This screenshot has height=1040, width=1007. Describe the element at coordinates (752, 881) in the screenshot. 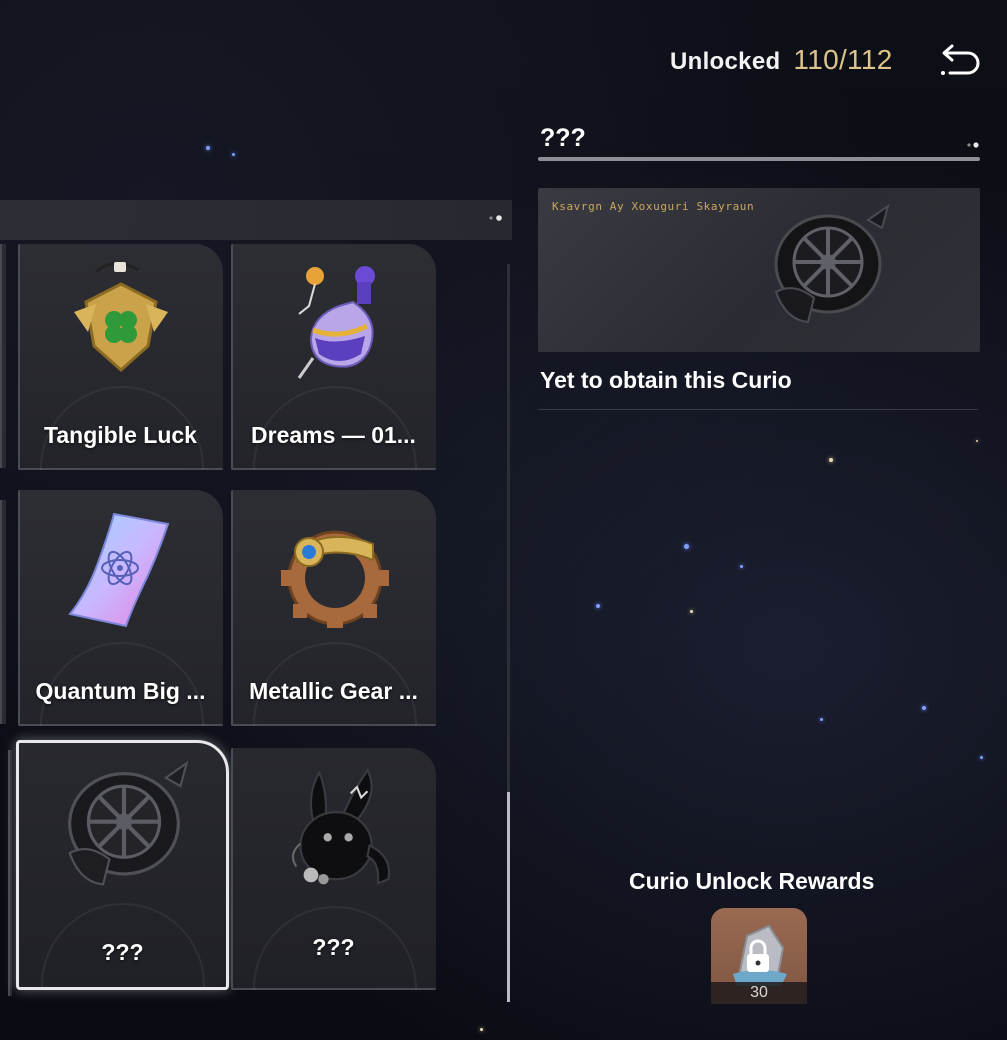

I see `rewards-title: Curio Unlock Rewards` at that location.